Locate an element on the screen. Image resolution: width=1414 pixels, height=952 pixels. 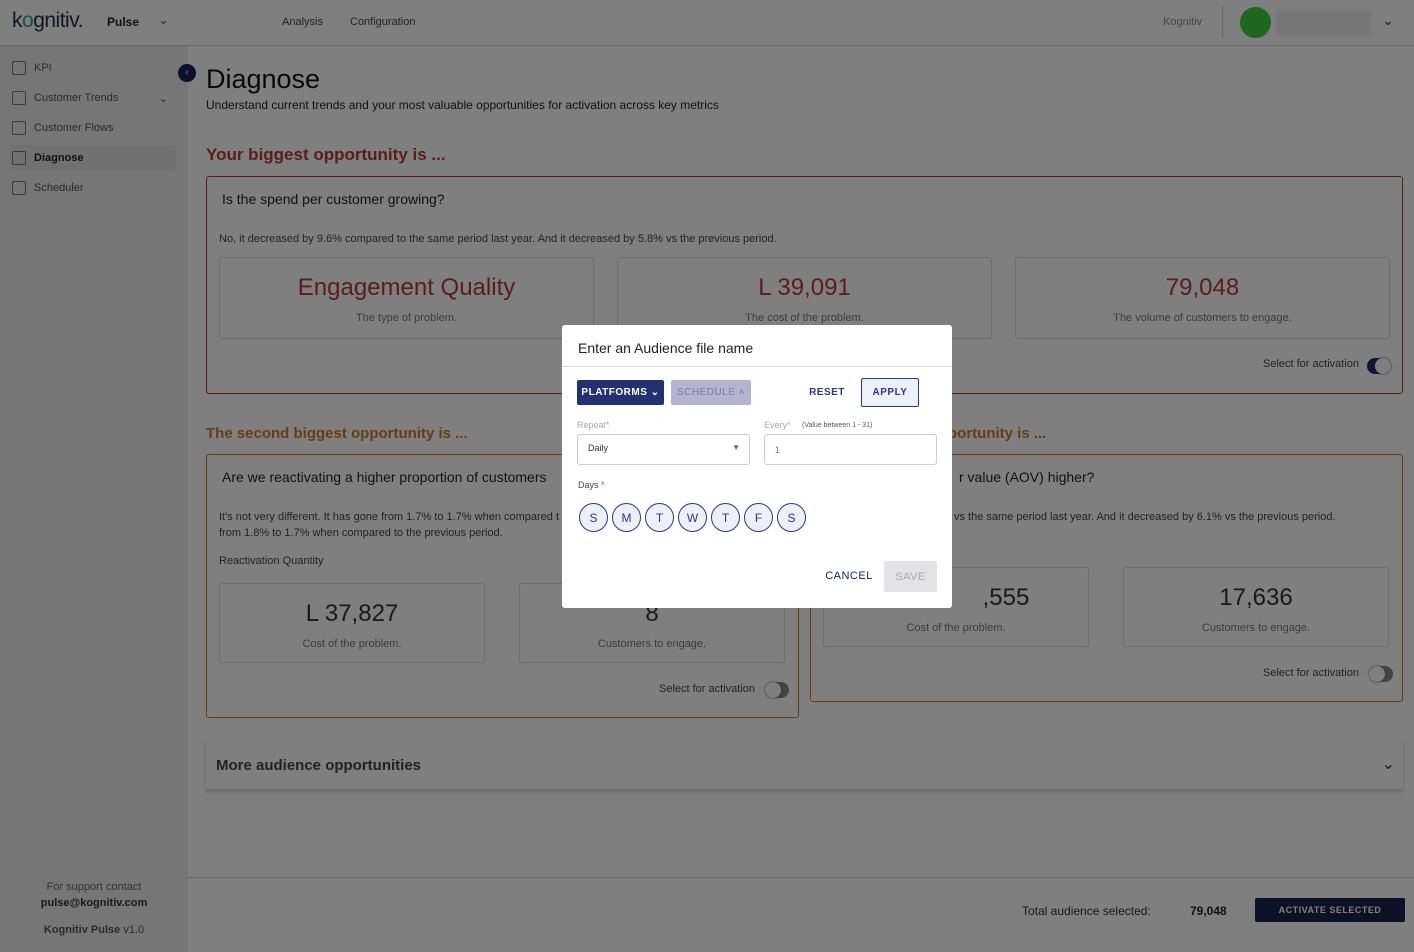
day-wednesday: W is located at coordinates (692, 517).